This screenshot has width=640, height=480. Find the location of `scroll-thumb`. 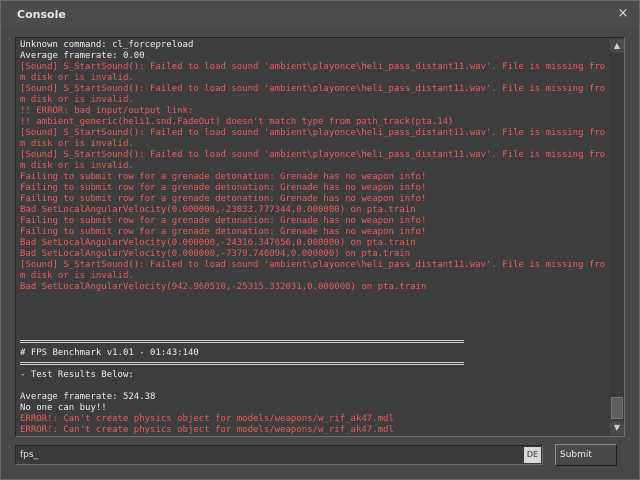

scroll-thumb is located at coordinates (617, 408).